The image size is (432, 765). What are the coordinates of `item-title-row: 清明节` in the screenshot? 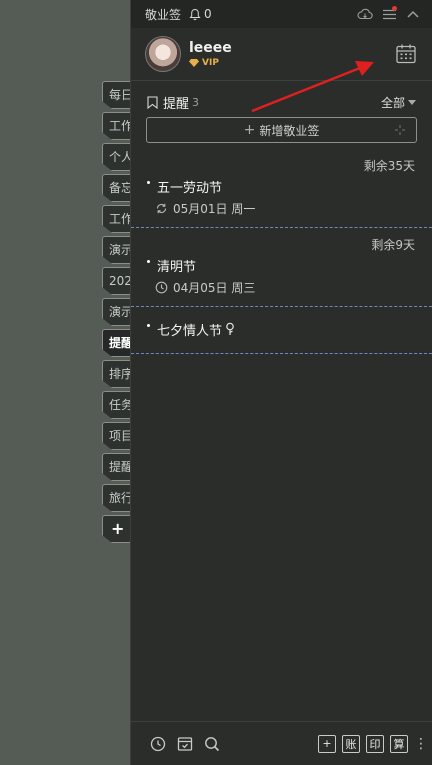 It's located at (281, 265).